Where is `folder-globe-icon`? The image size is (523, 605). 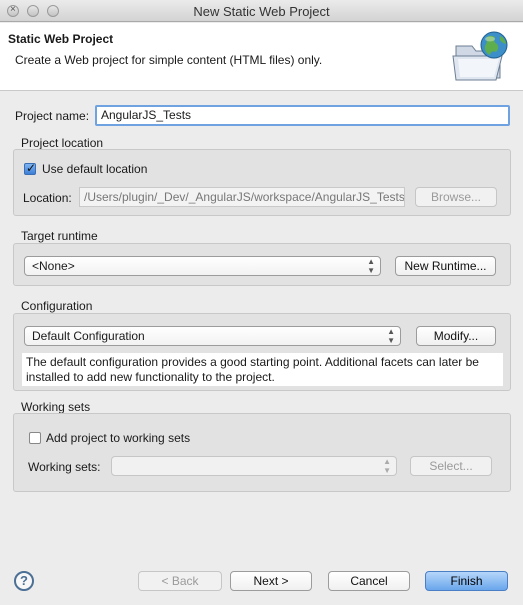 folder-globe-icon is located at coordinates (480, 56).